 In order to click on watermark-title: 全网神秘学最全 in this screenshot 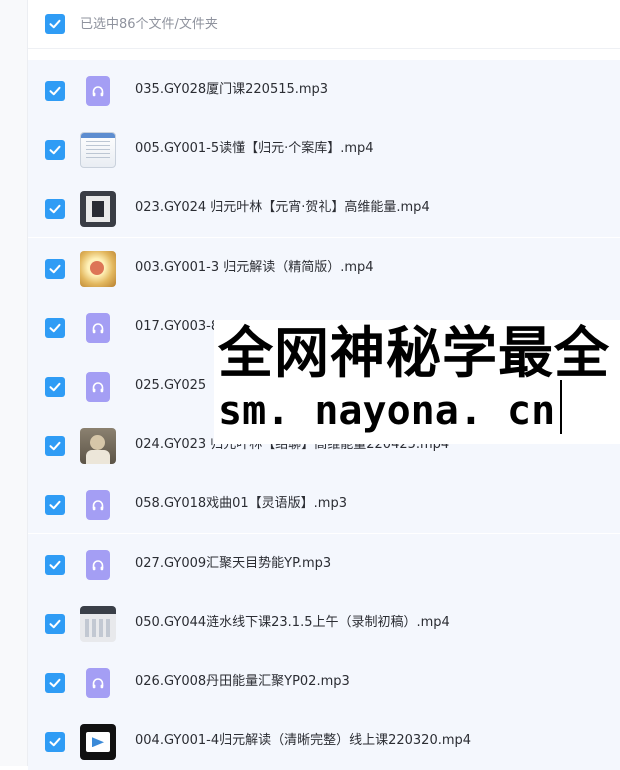, I will do `click(414, 353)`.